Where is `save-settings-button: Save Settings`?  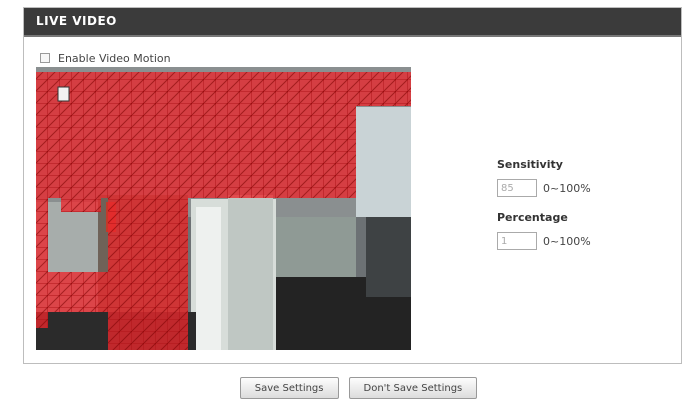 save-settings-button: Save Settings is located at coordinates (289, 388).